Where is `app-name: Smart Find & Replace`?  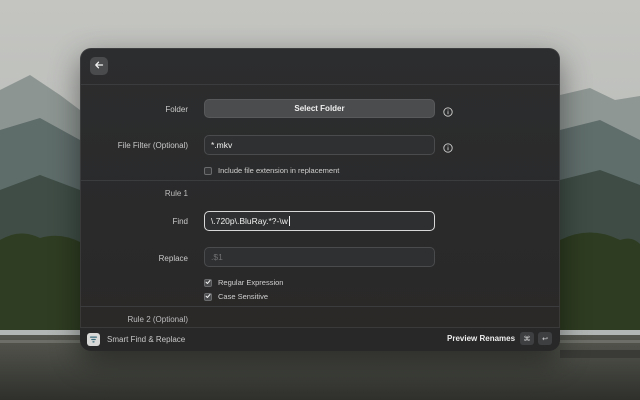 app-name: Smart Find & Replace is located at coordinates (146, 339).